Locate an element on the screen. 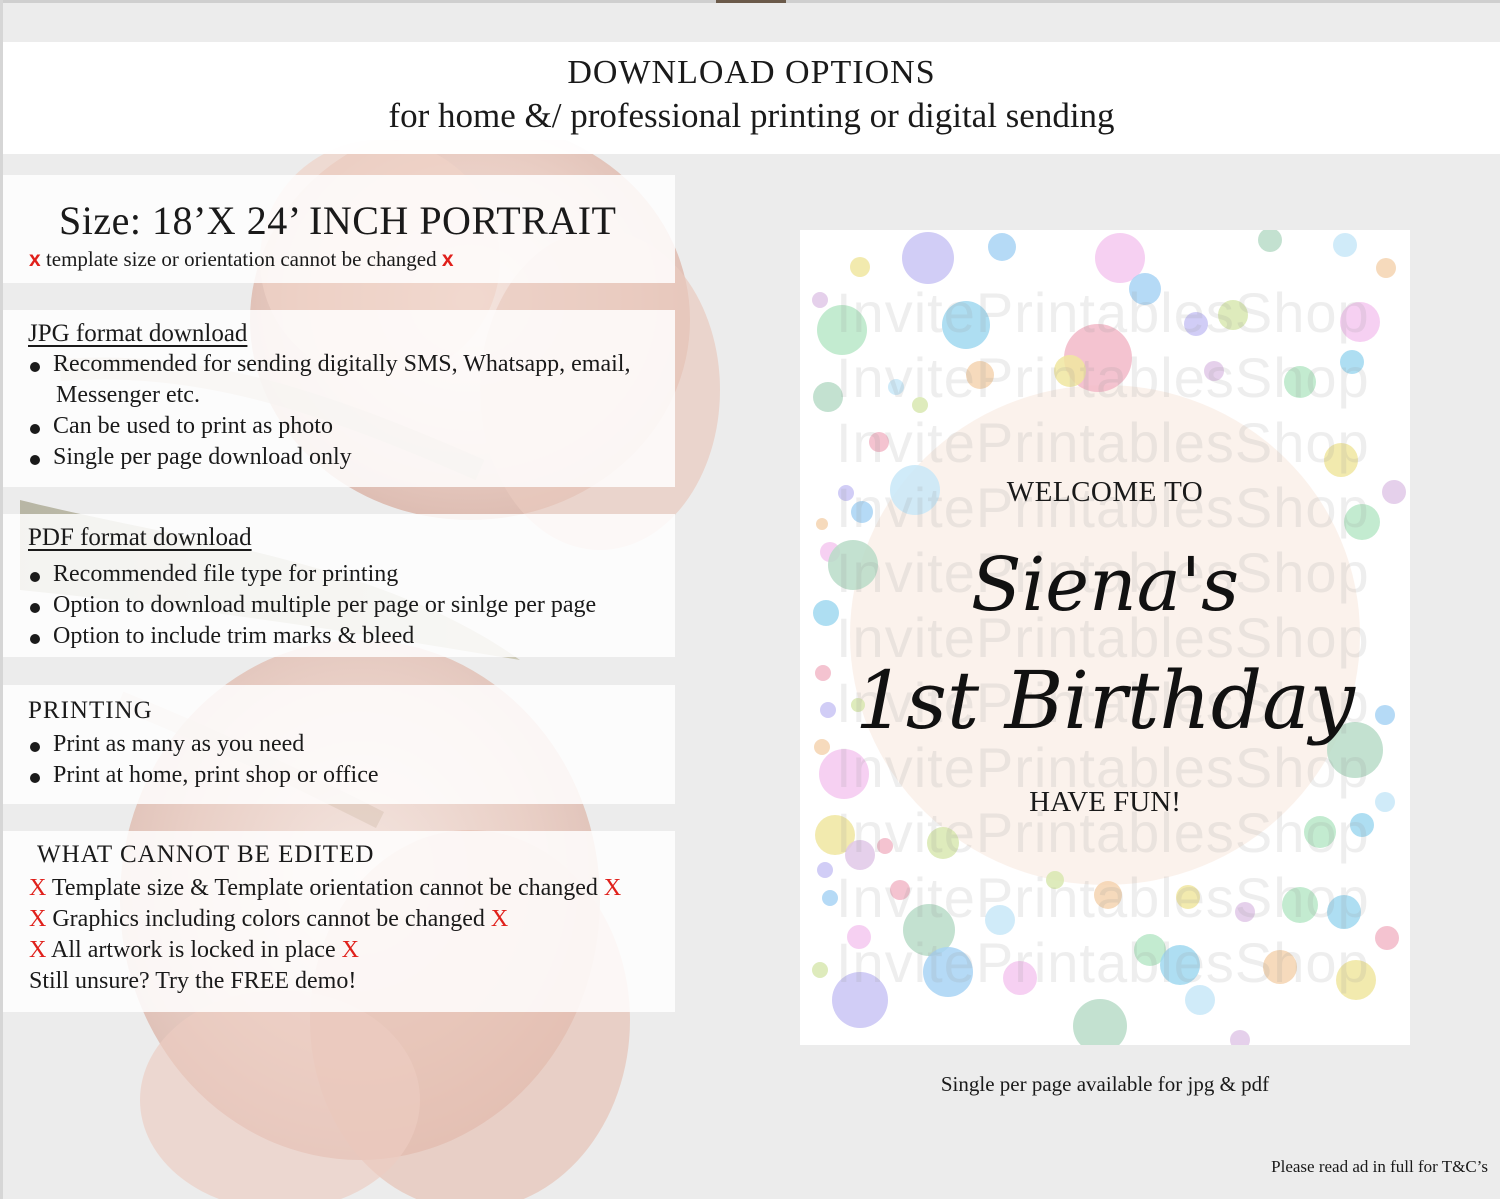  list-item: Option to include trim marks & bleed is located at coordinates (312, 636).